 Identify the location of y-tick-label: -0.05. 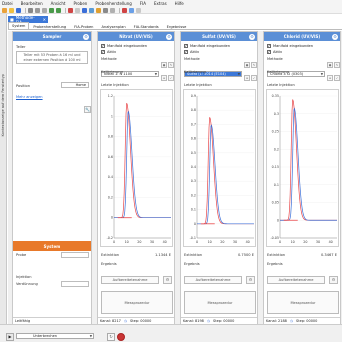
(274, 238).